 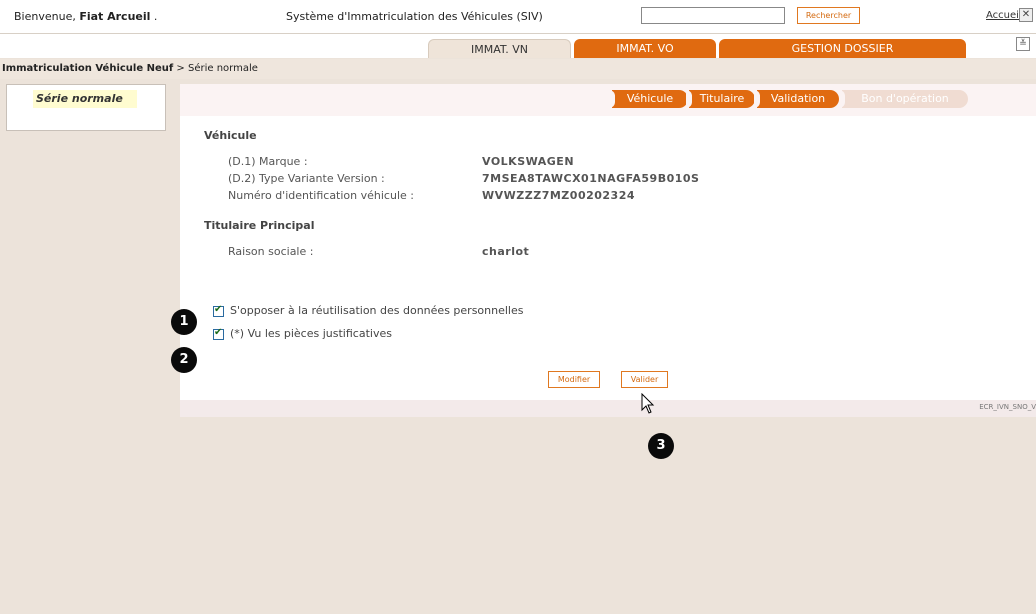 I want to click on field-label-vin: Numéro d'identification véhicule :, so click(x=321, y=195).